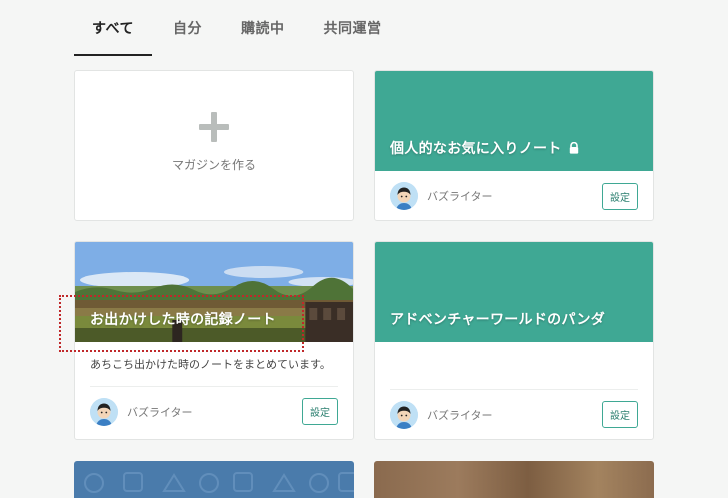 The image size is (728, 498). Describe the element at coordinates (214, 292) in the screenshot. I see `magazine-cover: お出かけした時の記録ノート` at that location.